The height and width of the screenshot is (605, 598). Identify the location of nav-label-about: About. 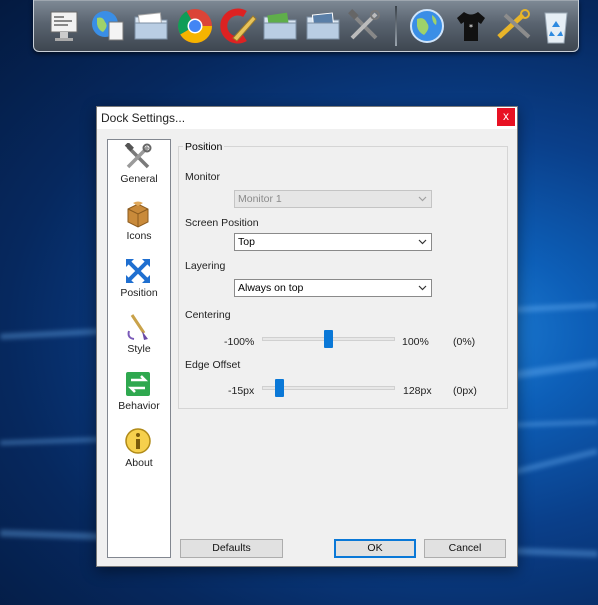
(139, 463).